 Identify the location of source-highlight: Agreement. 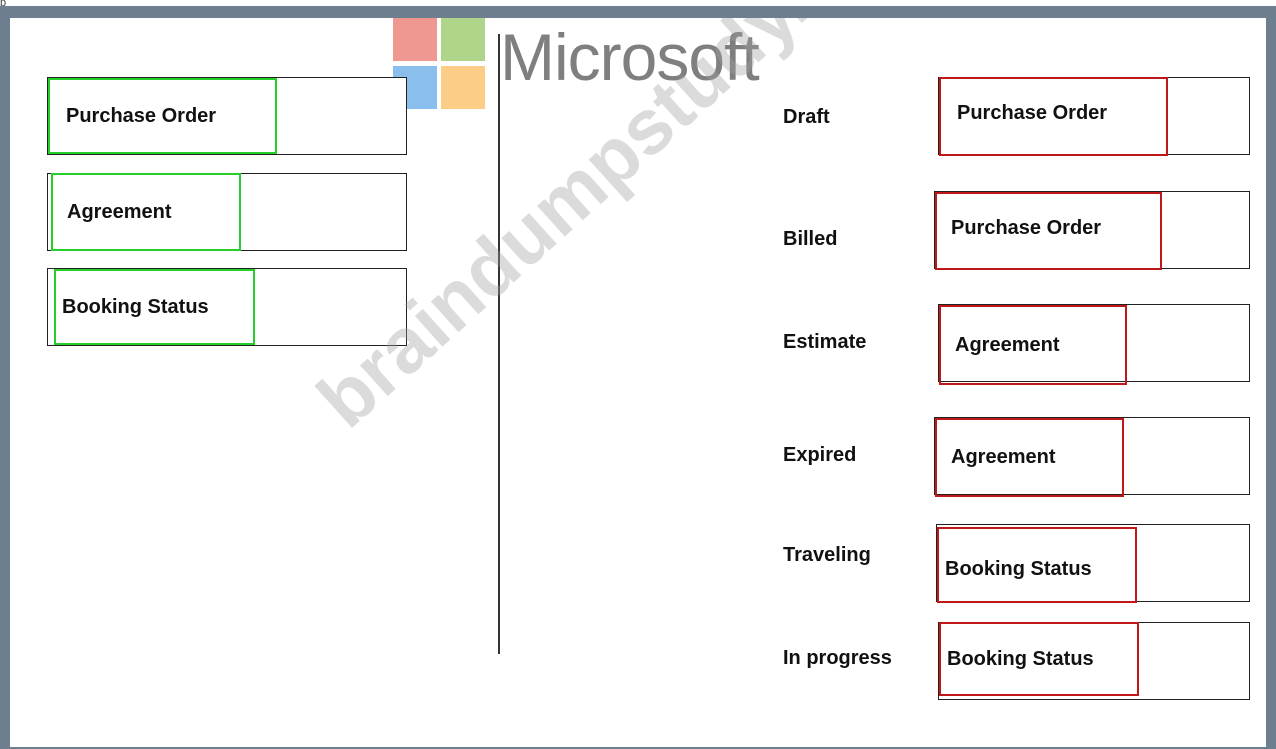
(146, 212).